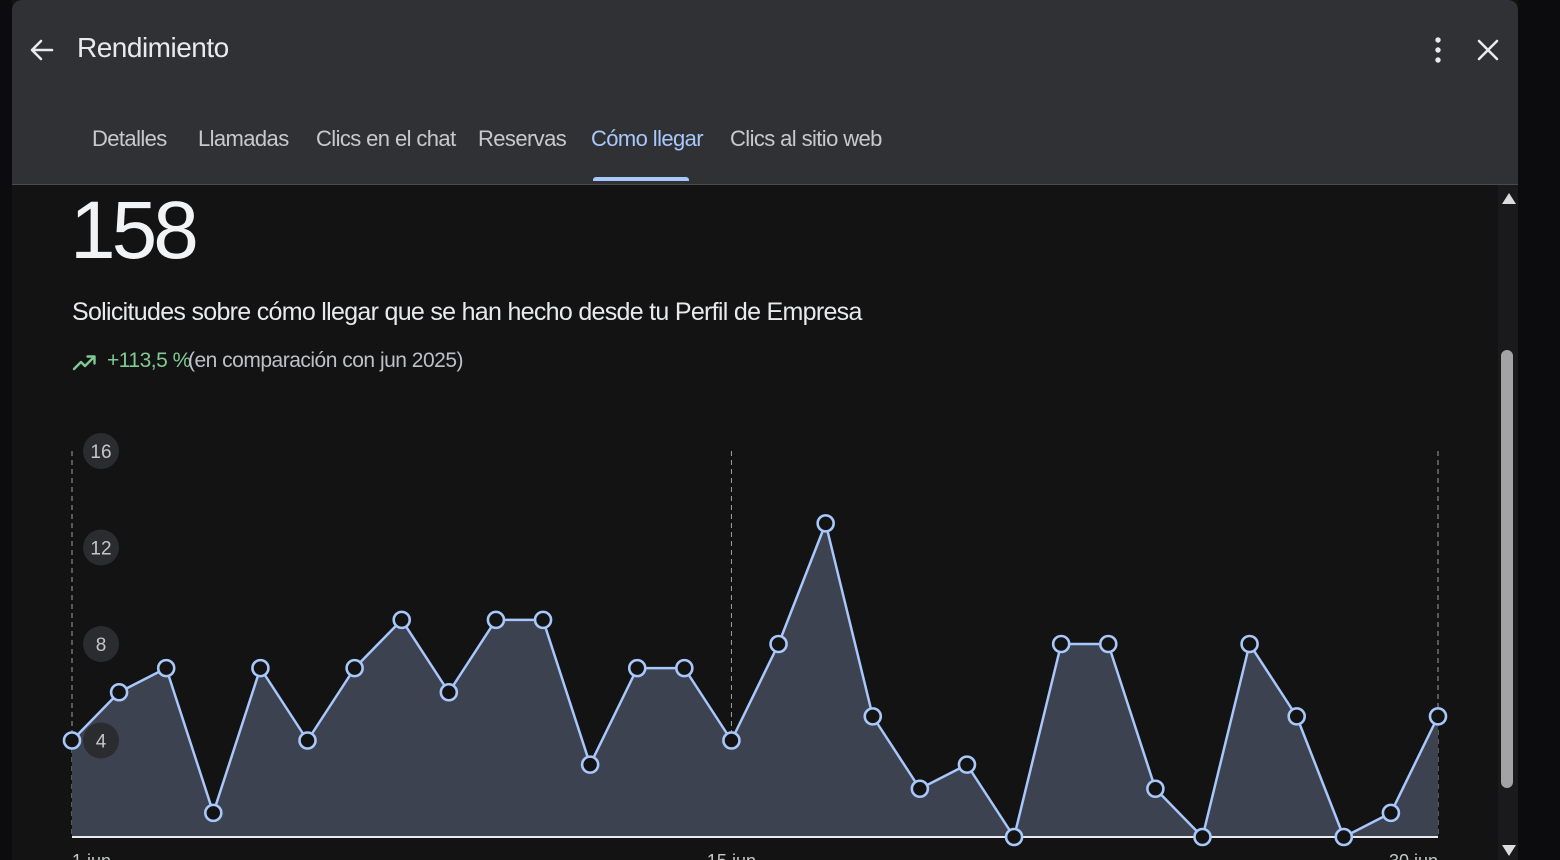 Image resolution: width=1560 pixels, height=860 pixels. What do you see at coordinates (1509, 198) in the screenshot?
I see `scroll-up-arrow-icon` at bounding box center [1509, 198].